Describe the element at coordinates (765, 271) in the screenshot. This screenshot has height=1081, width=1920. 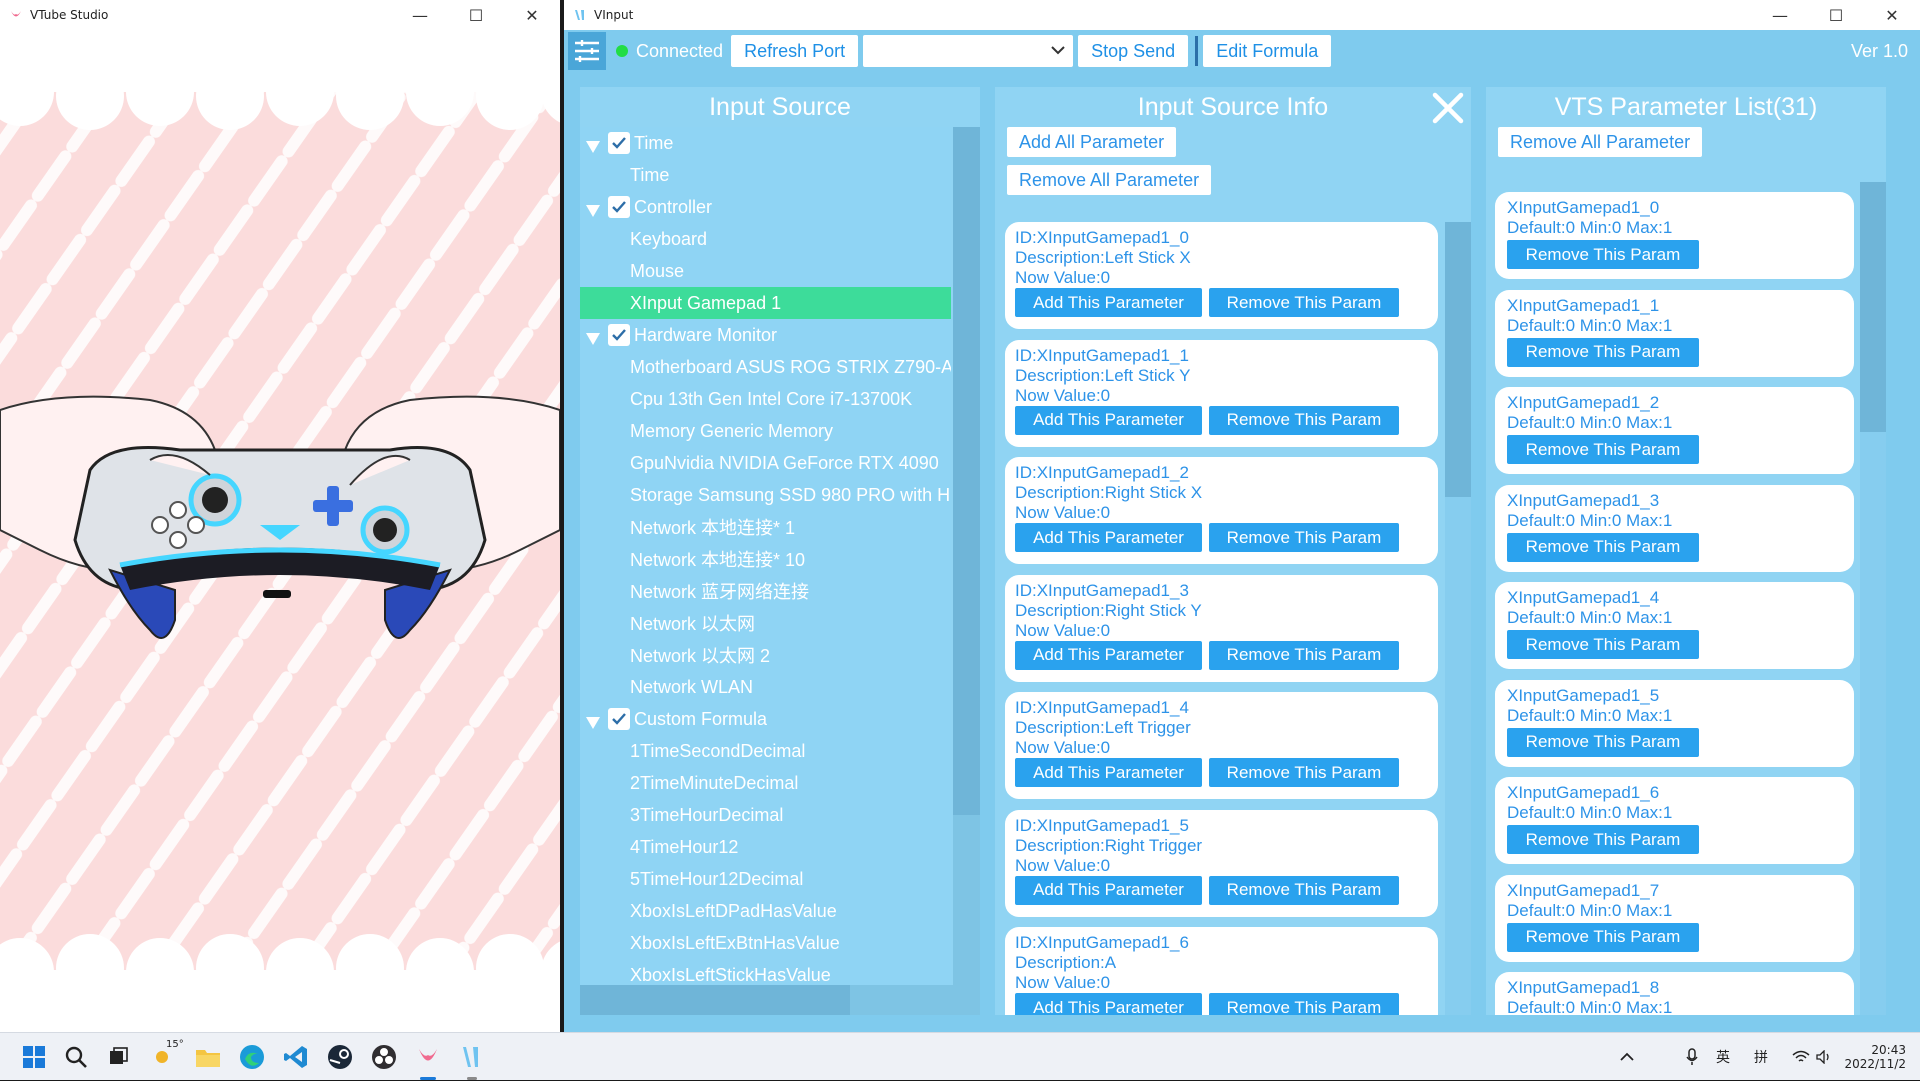
I see `tree-item-4: Mouse` at that location.